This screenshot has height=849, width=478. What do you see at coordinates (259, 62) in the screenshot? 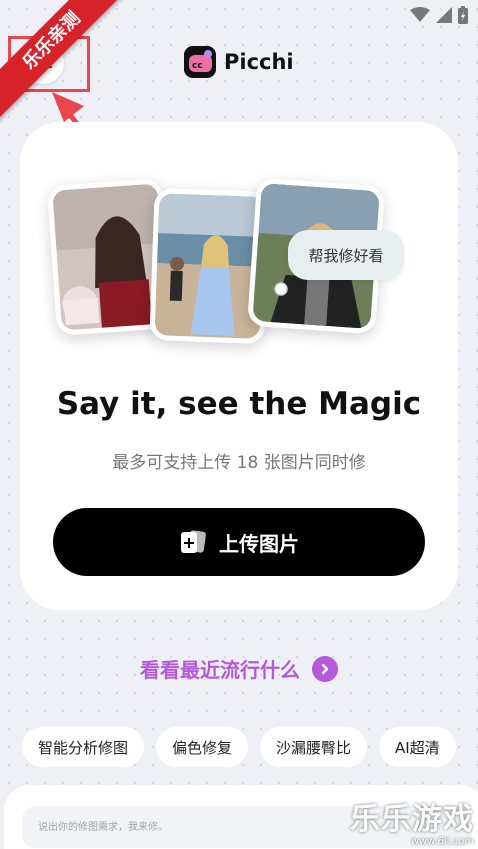
I see `app-name: Picchi` at bounding box center [259, 62].